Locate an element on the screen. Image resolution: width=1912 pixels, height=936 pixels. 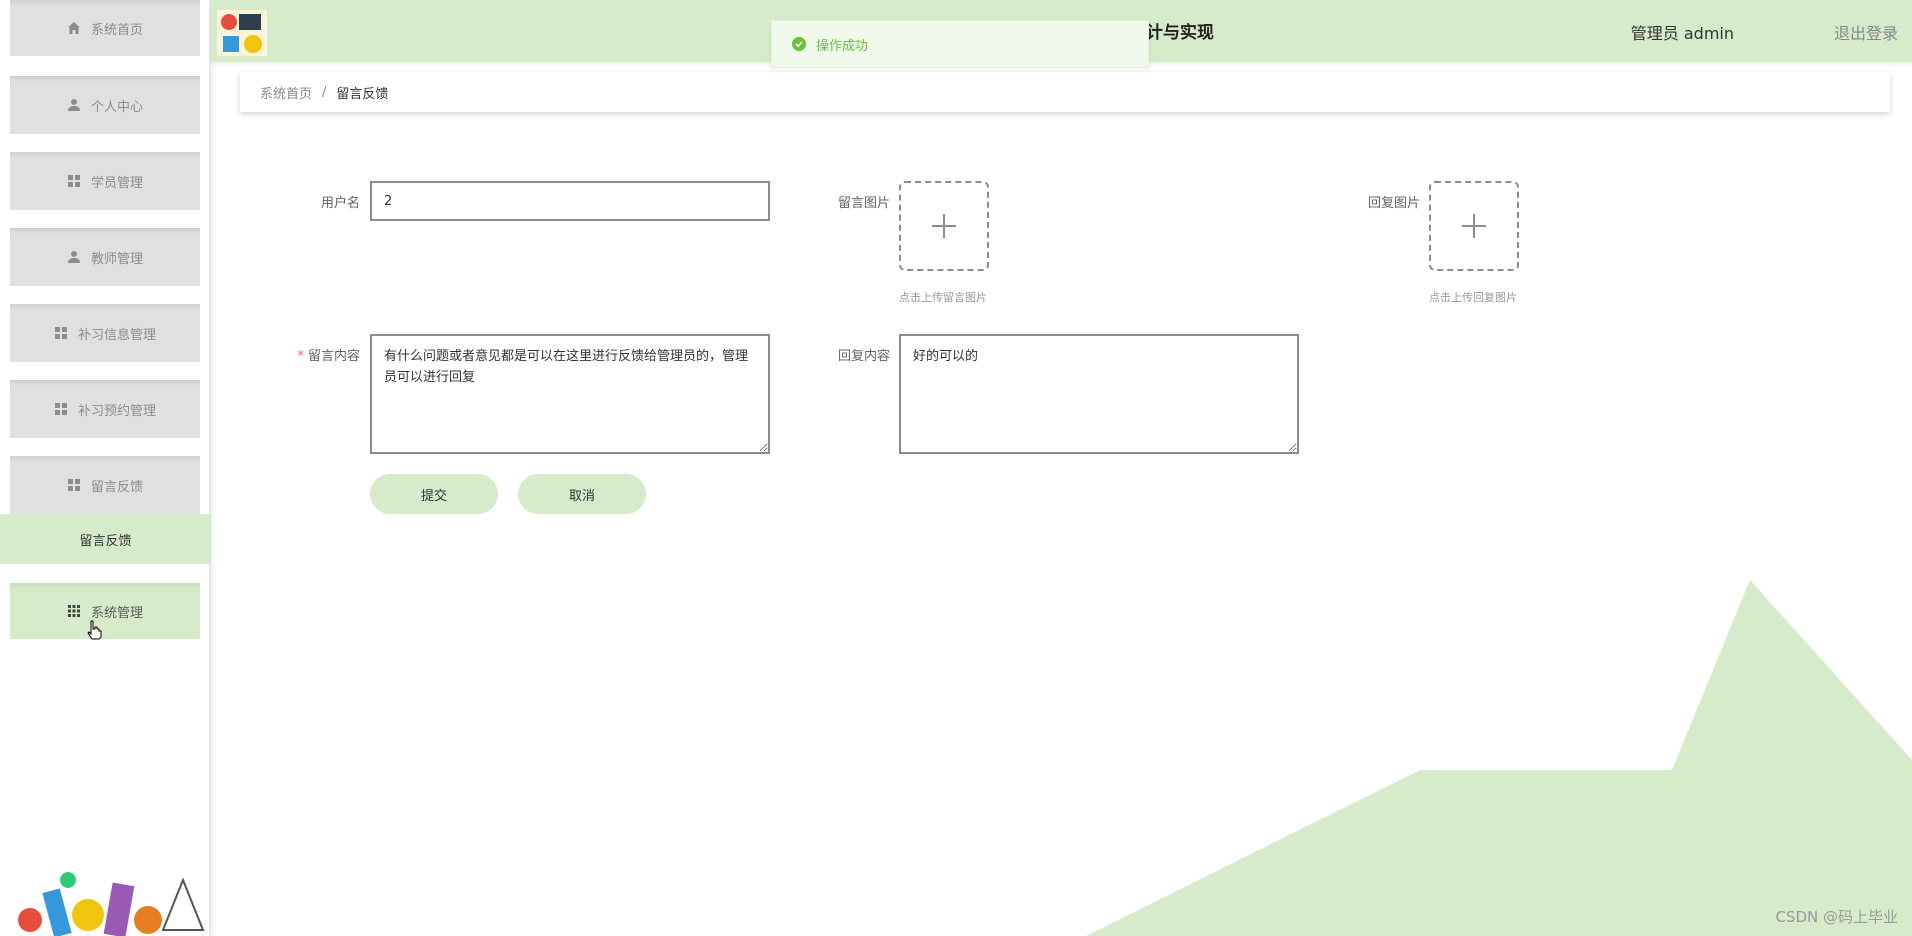
sidebar-item-system: 系统管理 is located at coordinates (105, 611).